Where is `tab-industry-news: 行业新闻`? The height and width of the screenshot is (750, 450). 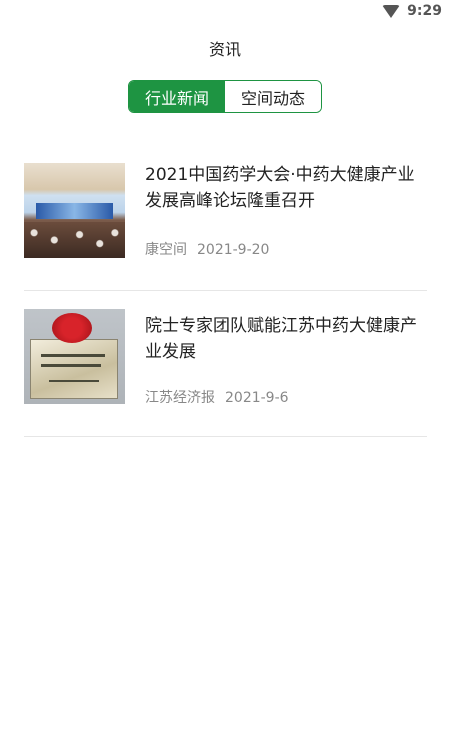 tab-industry-news: 行业新闻 is located at coordinates (177, 96).